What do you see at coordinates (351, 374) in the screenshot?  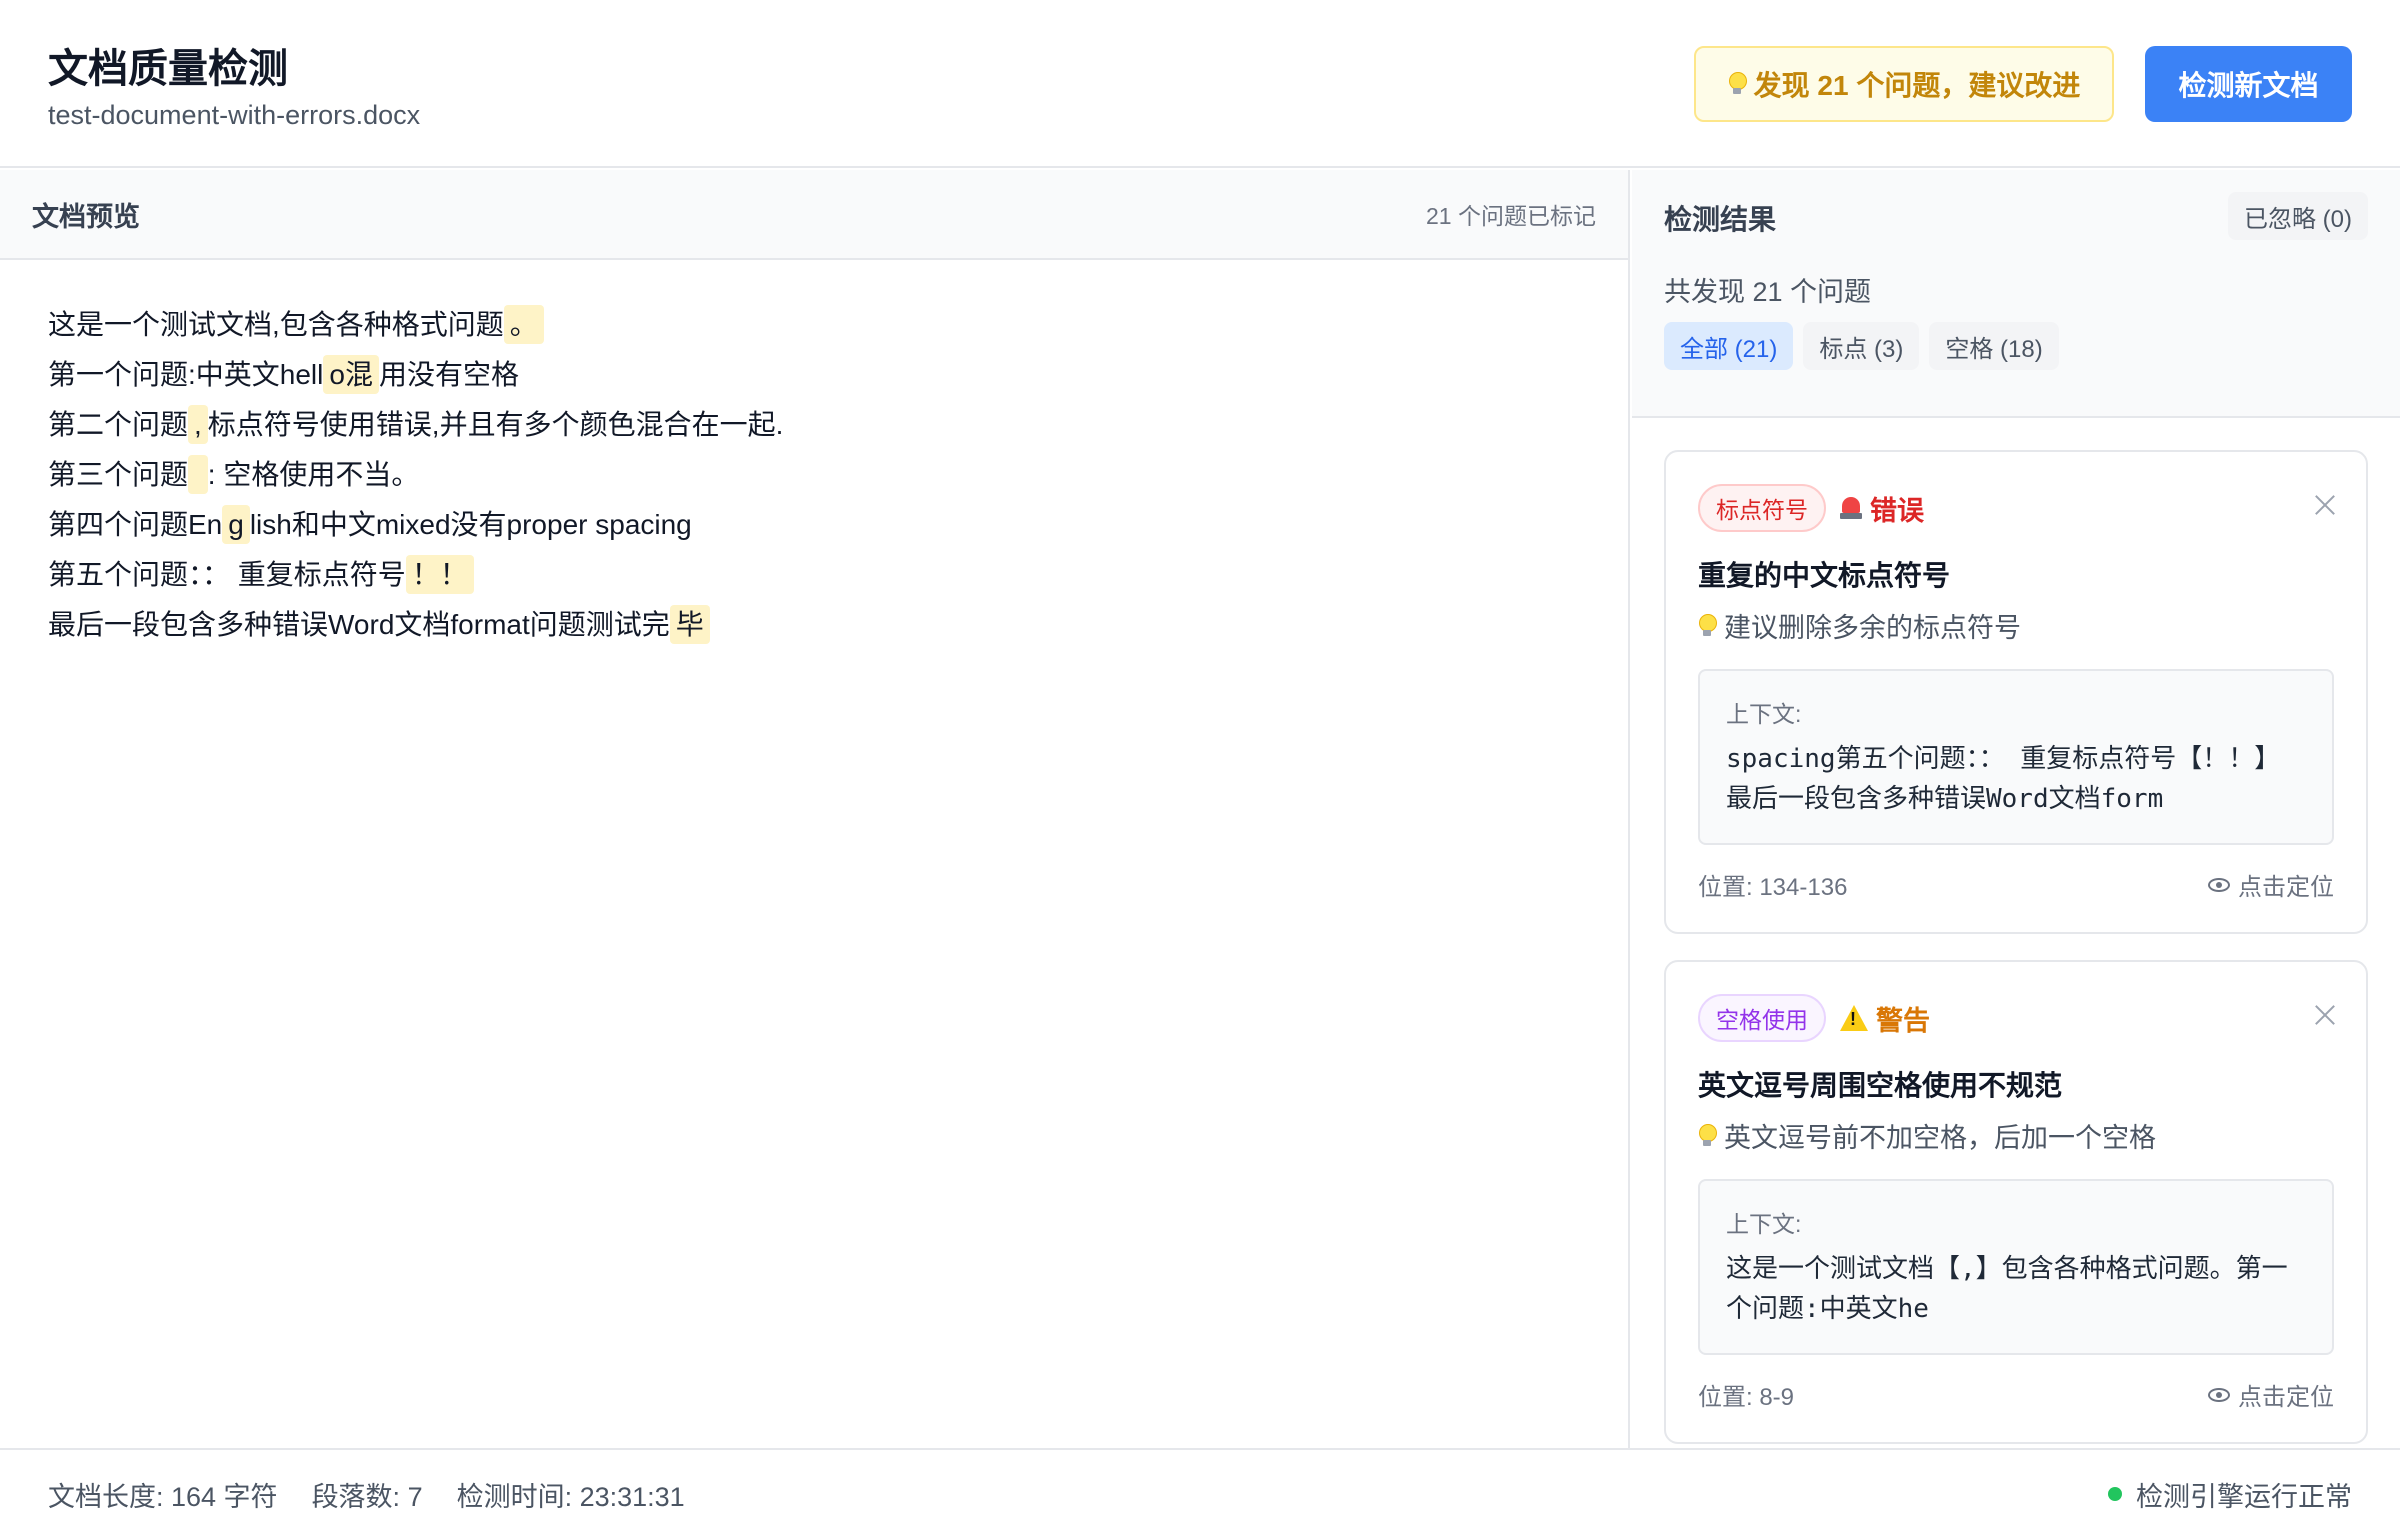 I see `issue-highlight: o混` at bounding box center [351, 374].